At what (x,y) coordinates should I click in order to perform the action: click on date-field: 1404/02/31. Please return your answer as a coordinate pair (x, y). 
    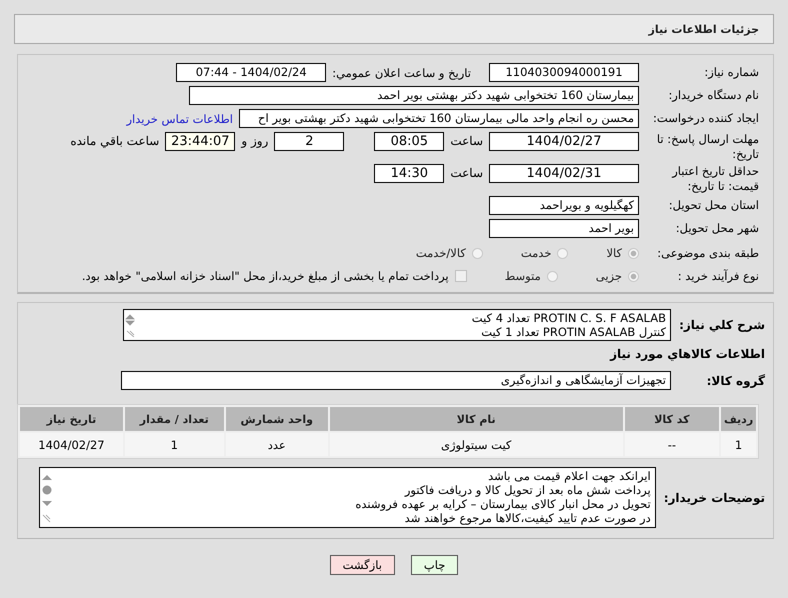
    Looking at the image, I should click on (564, 173).